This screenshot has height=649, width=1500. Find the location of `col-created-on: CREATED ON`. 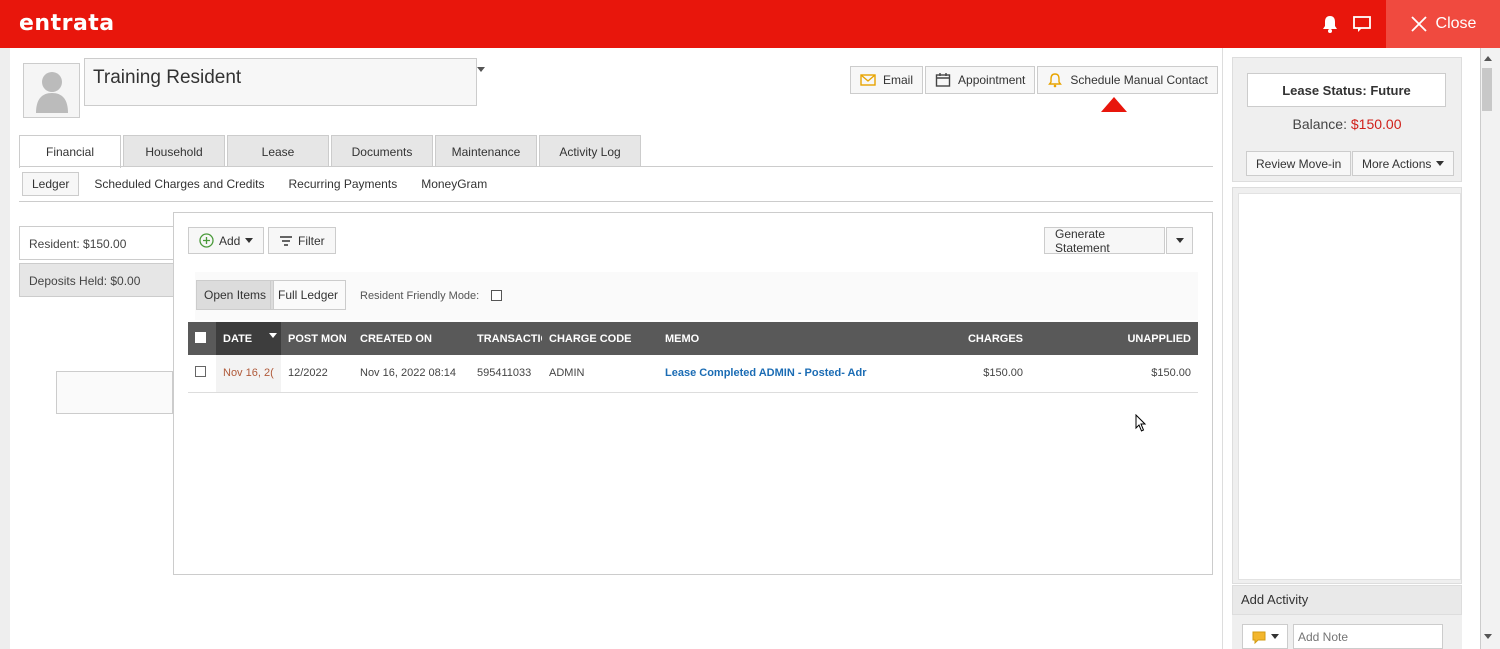

col-created-on: CREATED ON is located at coordinates (411, 338).